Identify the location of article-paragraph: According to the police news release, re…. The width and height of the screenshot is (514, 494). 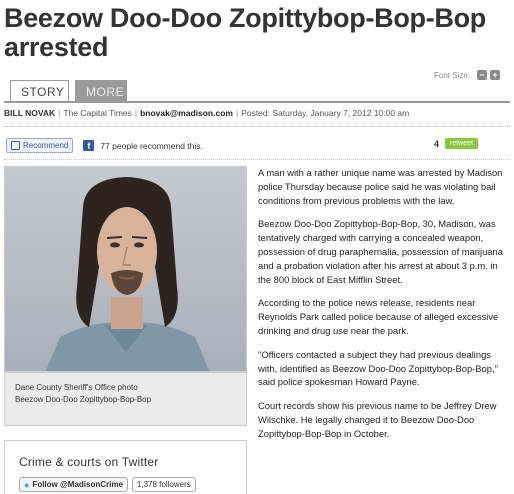
(378, 316).